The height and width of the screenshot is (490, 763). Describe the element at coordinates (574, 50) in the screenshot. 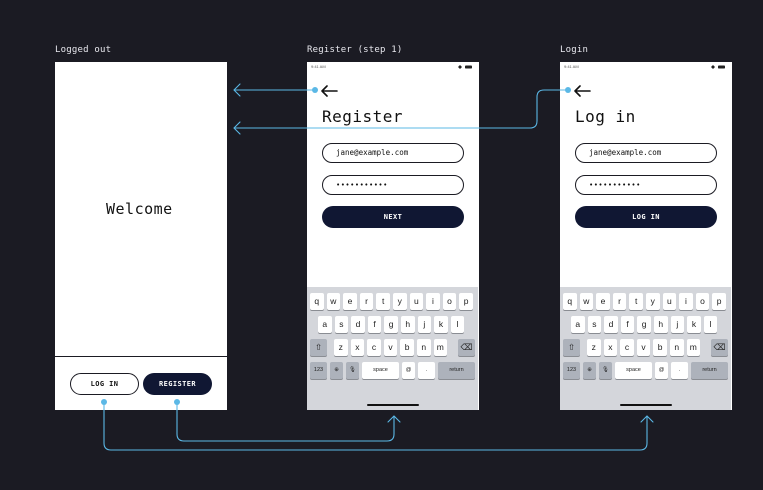

I see `frame-label-login: Login` at that location.